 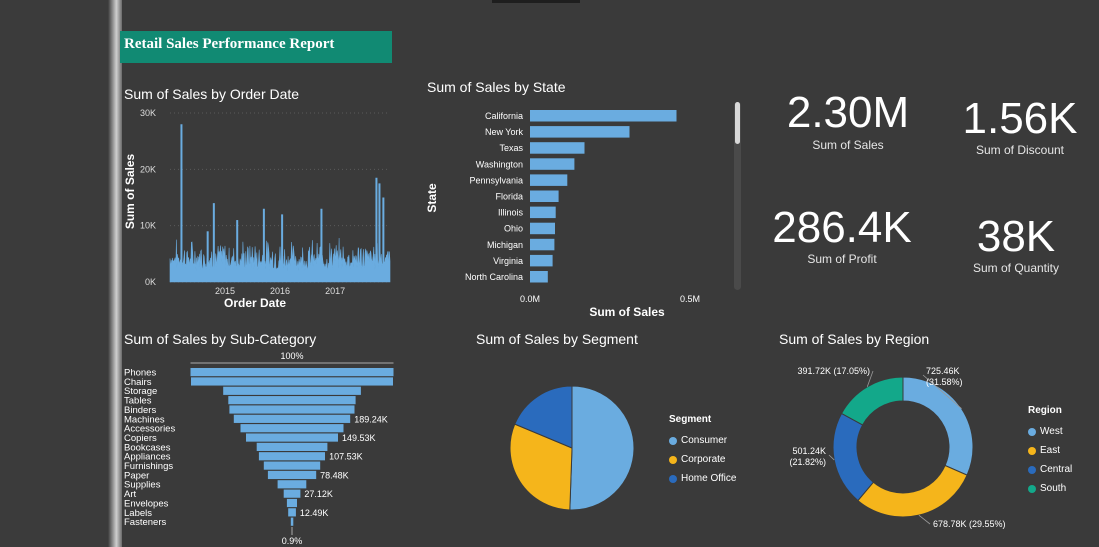 What do you see at coordinates (504, 132) in the screenshot?
I see `state-label: New York` at bounding box center [504, 132].